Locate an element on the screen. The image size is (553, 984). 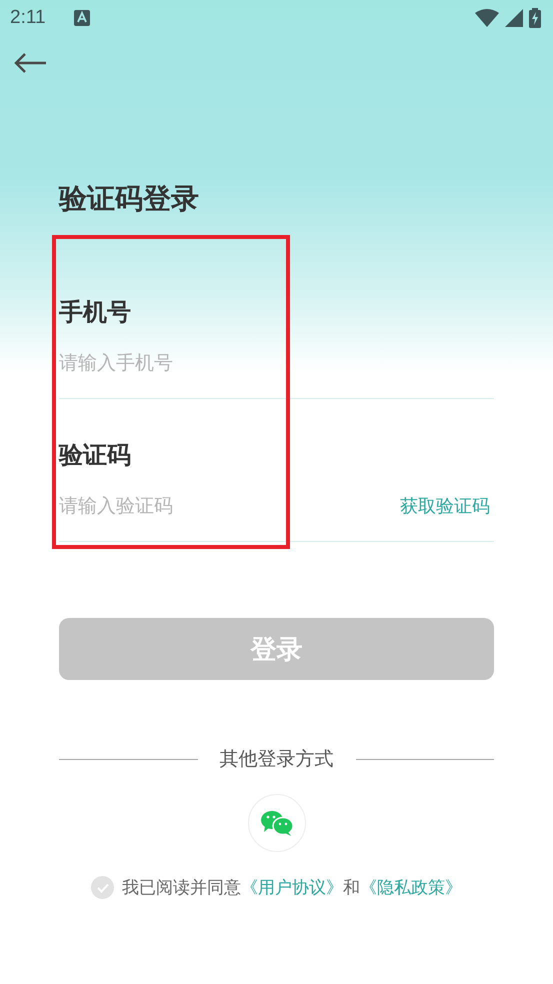
status-time: 2:11 is located at coordinates (28, 18).